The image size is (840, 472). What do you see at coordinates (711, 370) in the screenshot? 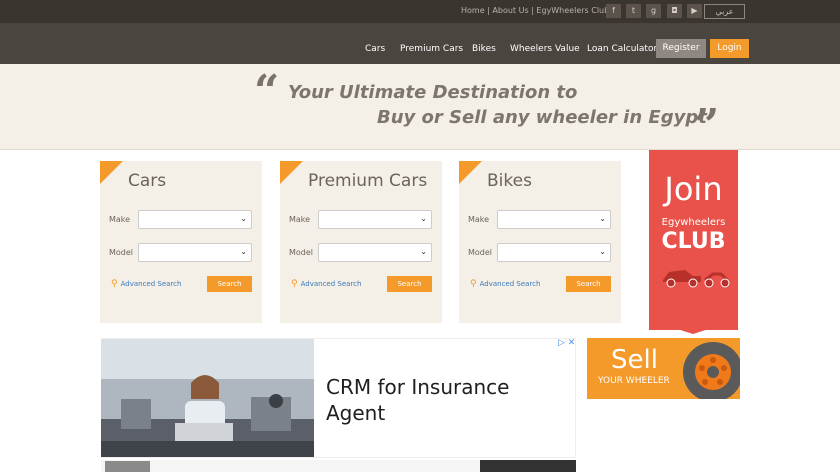
I see `tire-icon` at bounding box center [711, 370].